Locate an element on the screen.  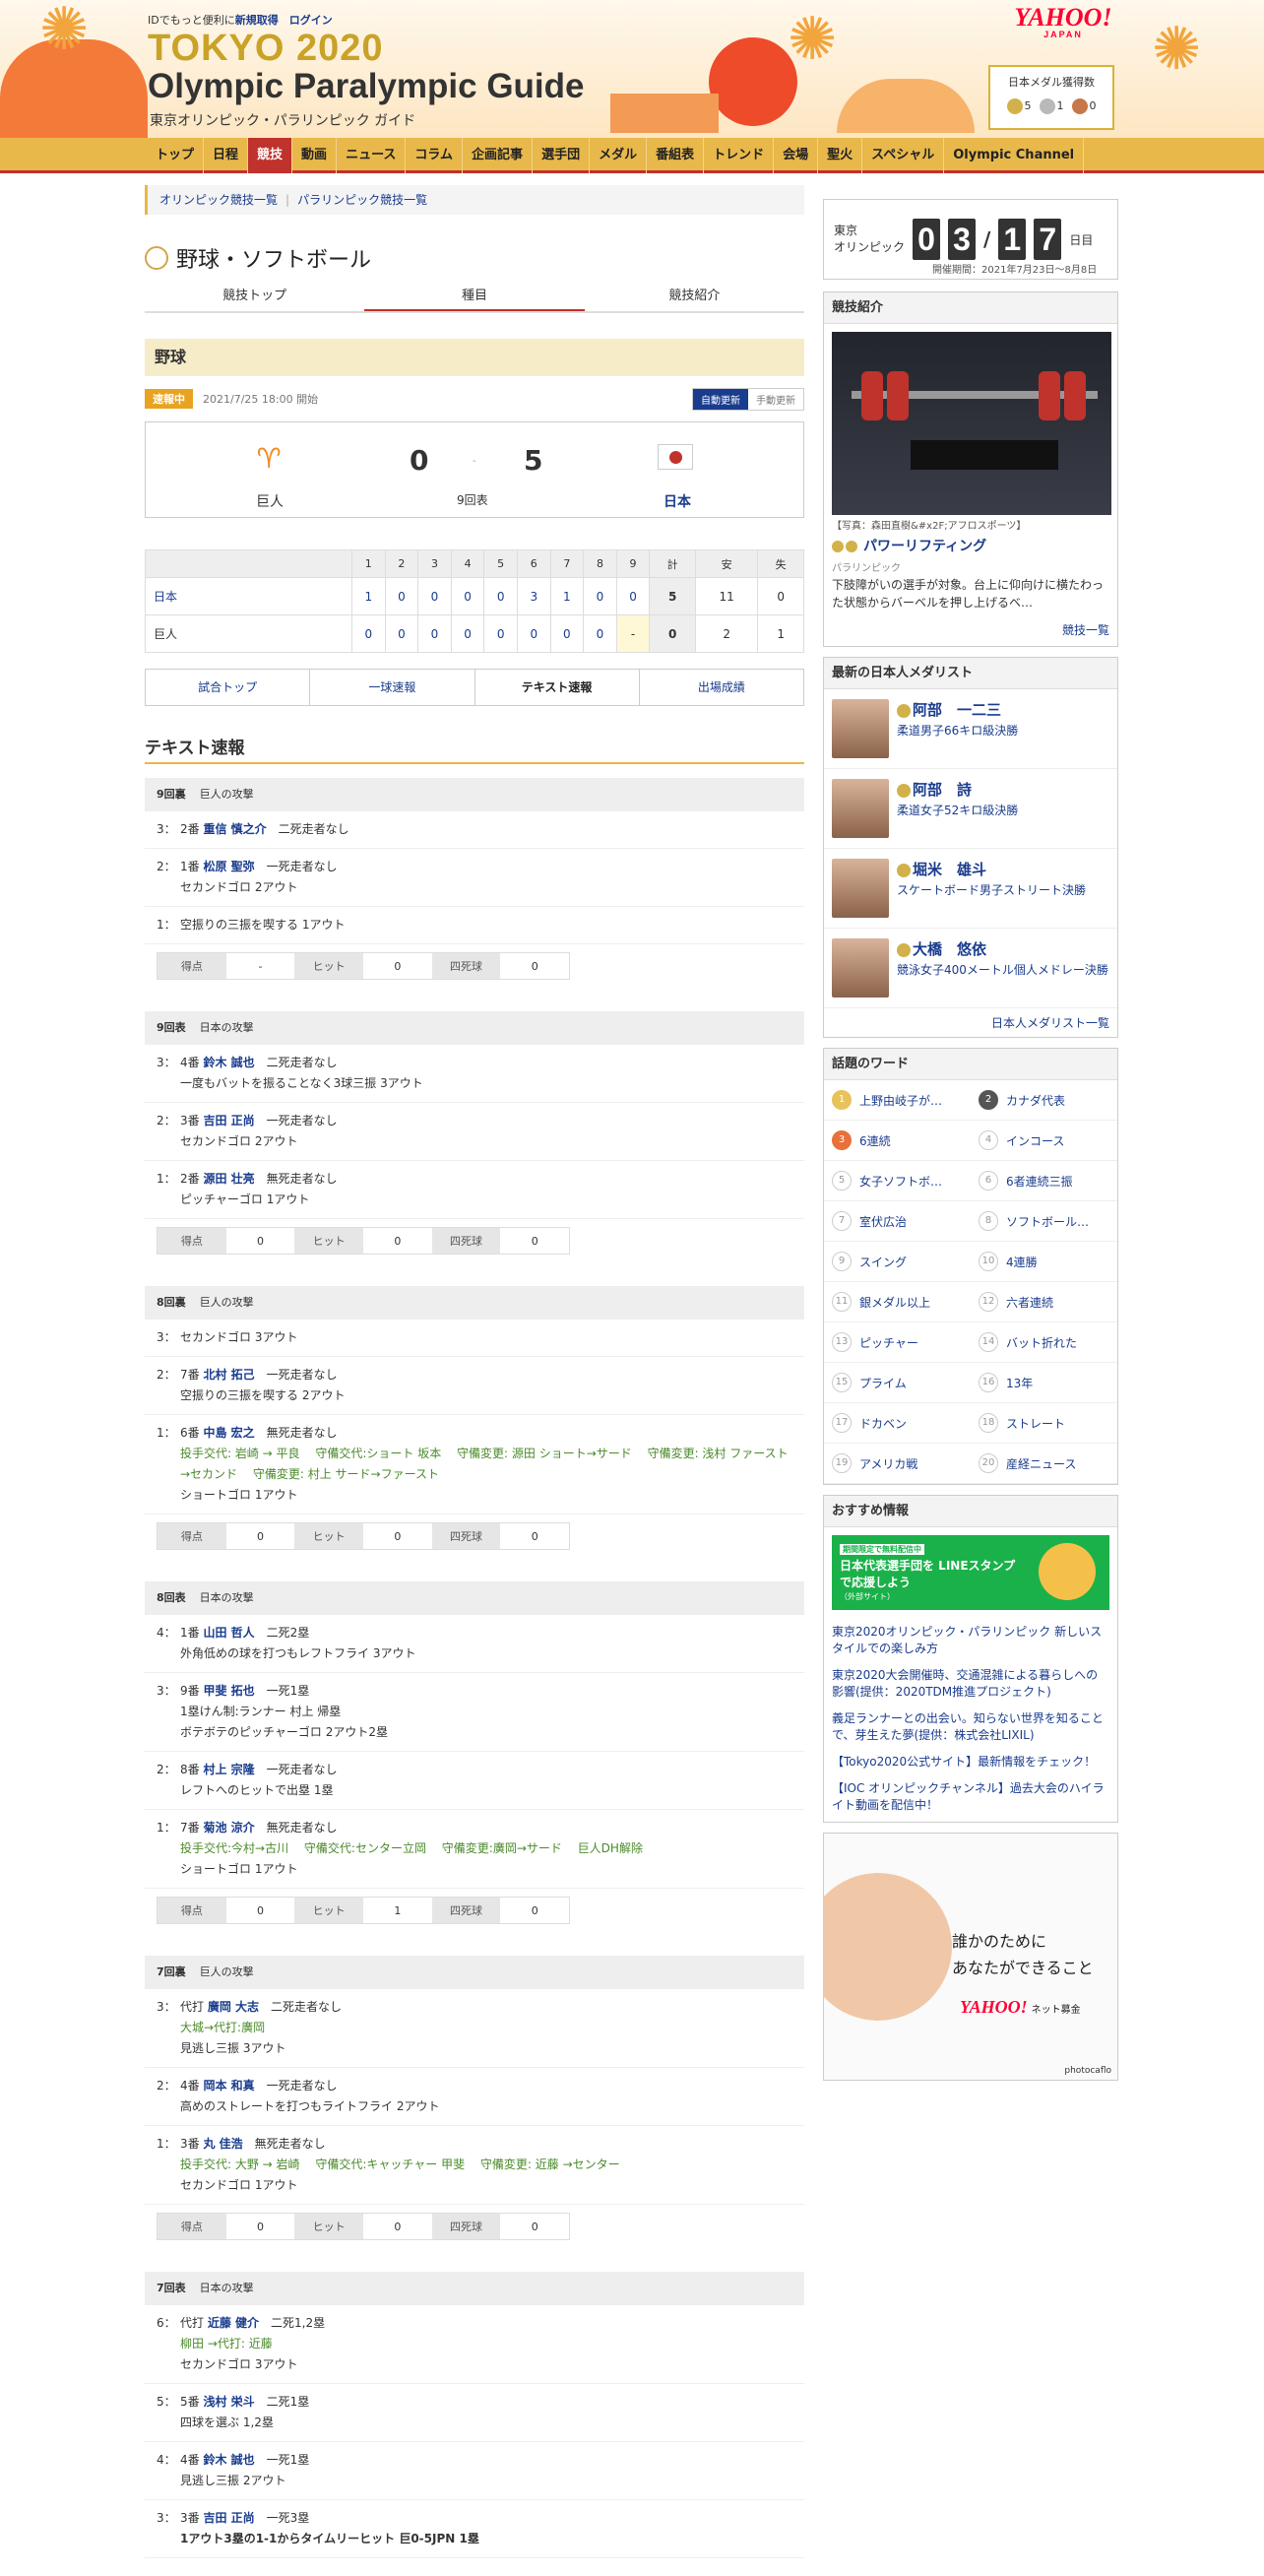
paralympic-sports-link: パラリンピック競技一覧 is located at coordinates (362, 200).